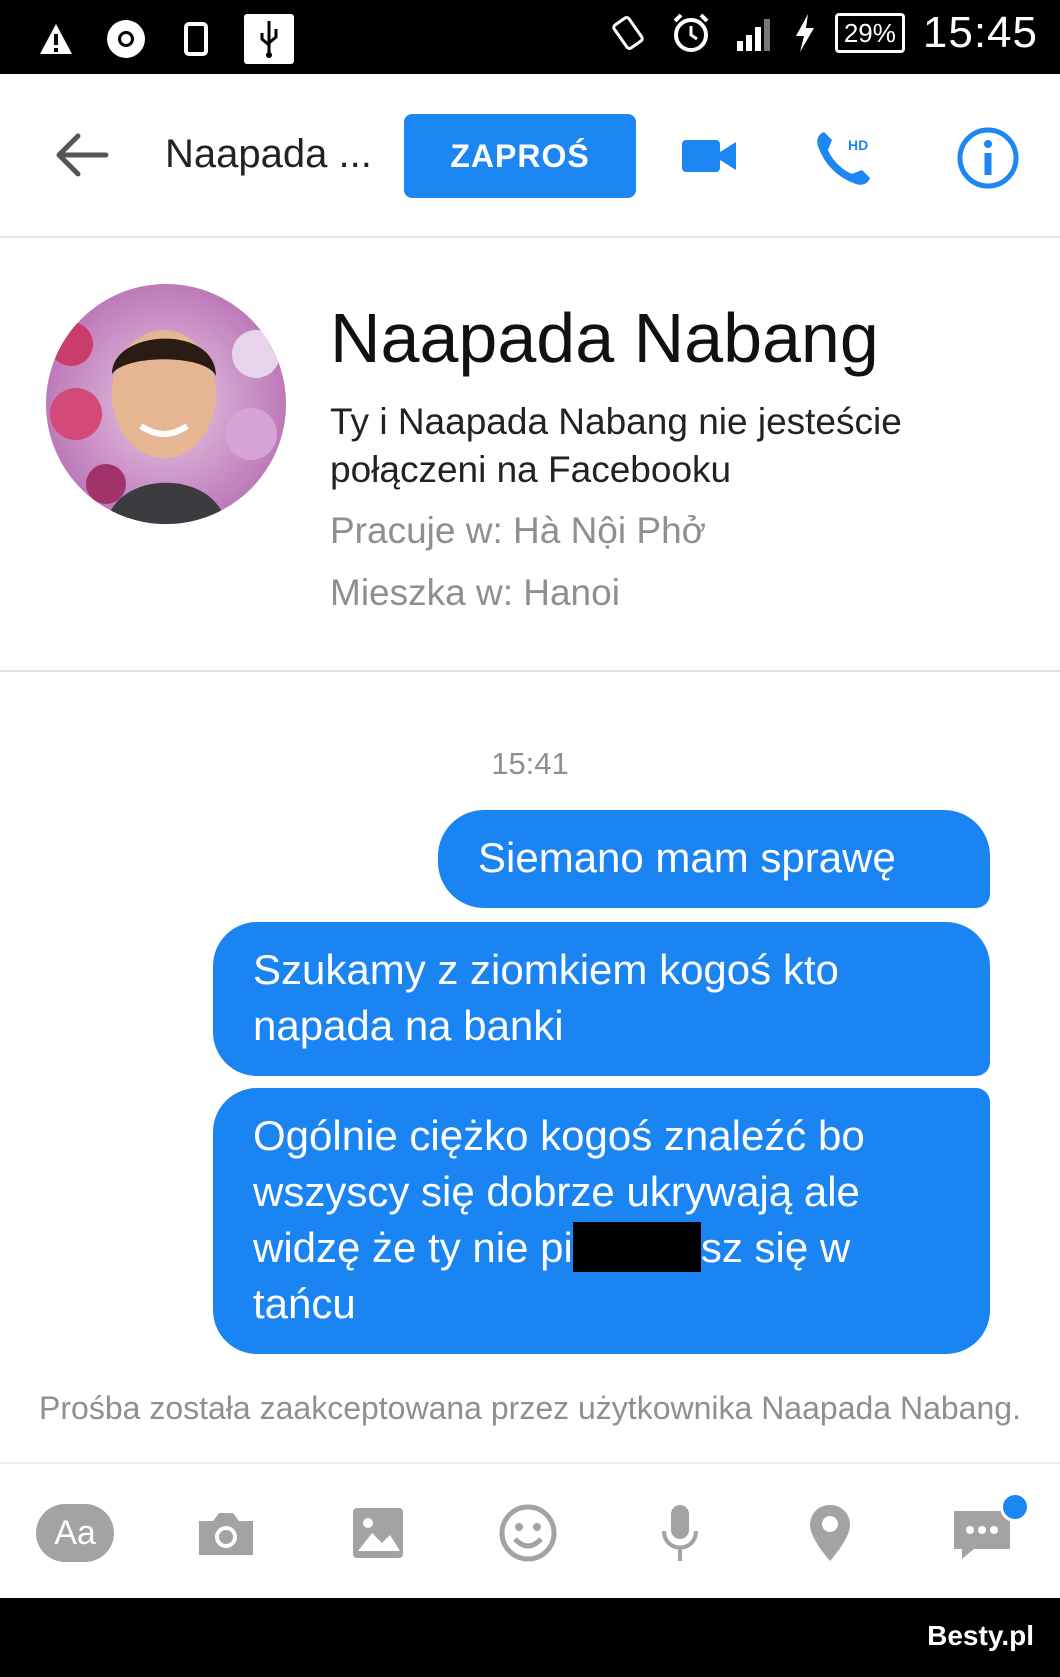 Image resolution: width=1060 pixels, height=1677 pixels. Describe the element at coordinates (805, 33) in the screenshot. I see `charging-icon` at that location.